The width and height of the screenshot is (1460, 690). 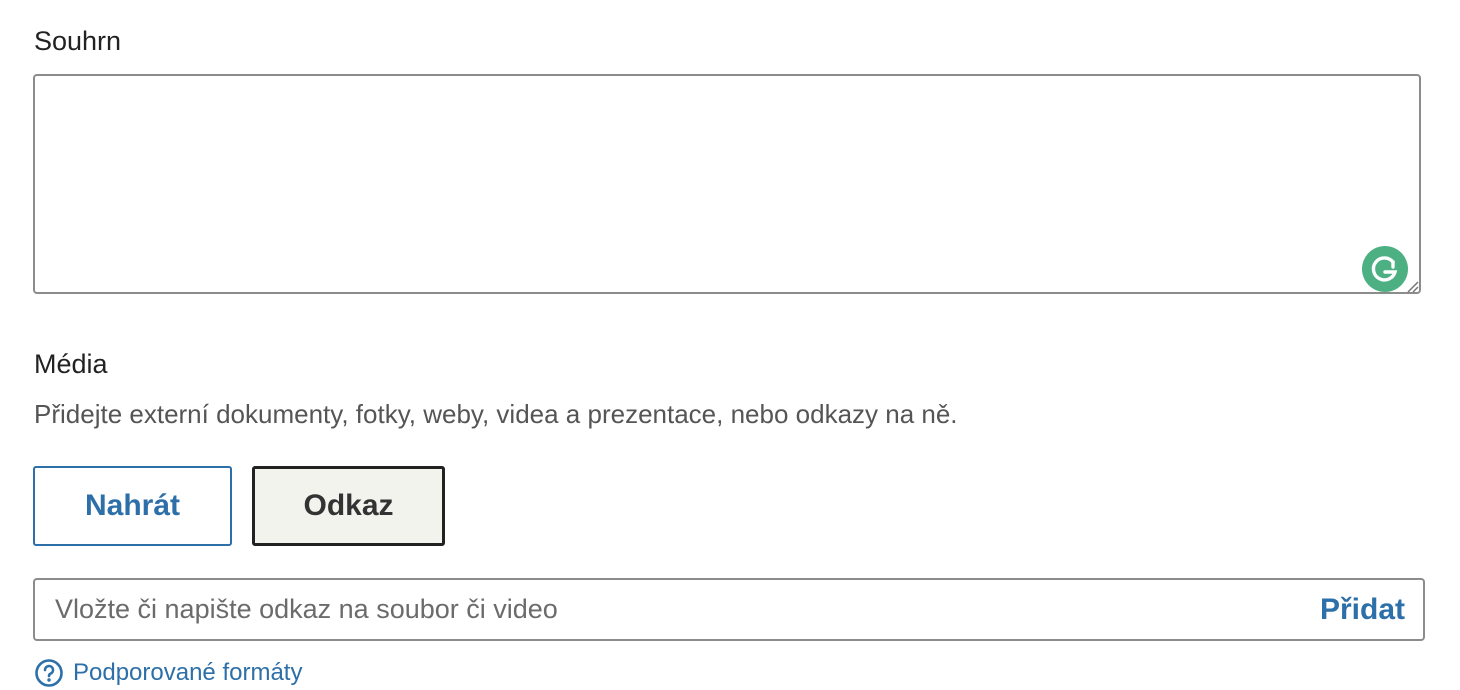 I want to click on link-input, so click(x=680, y=609).